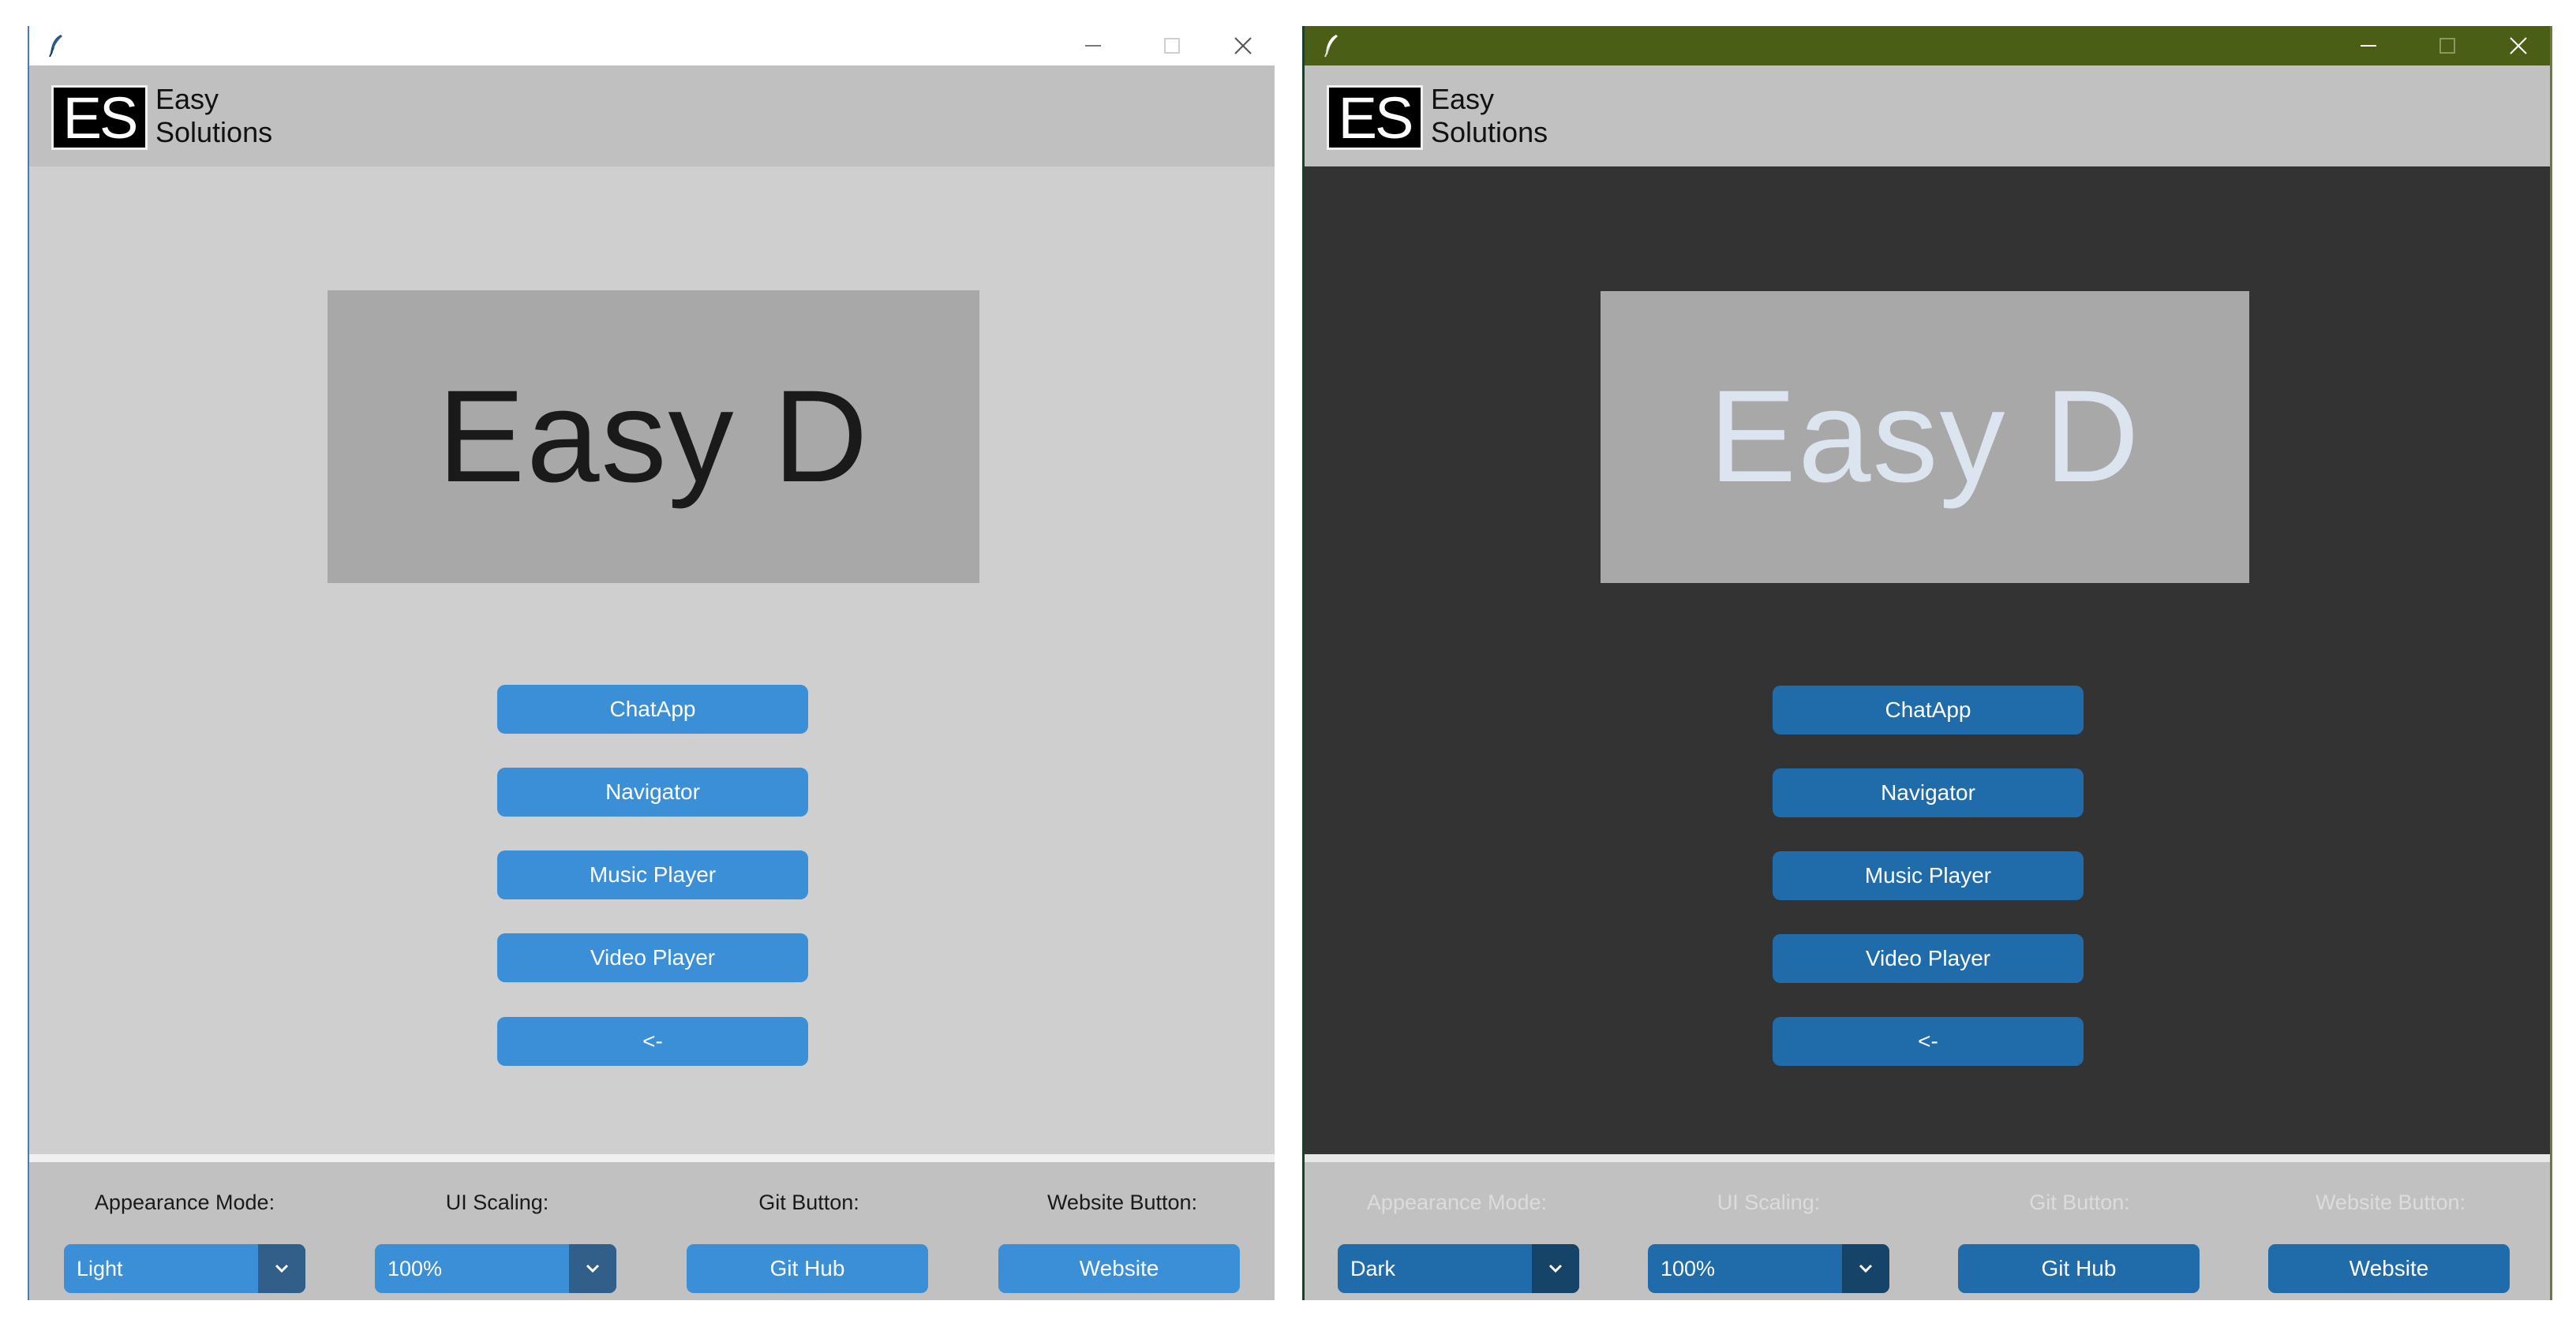 Image resolution: width=2576 pixels, height=1327 pixels. I want to click on appearance-mode-value: Light, so click(100, 1268).